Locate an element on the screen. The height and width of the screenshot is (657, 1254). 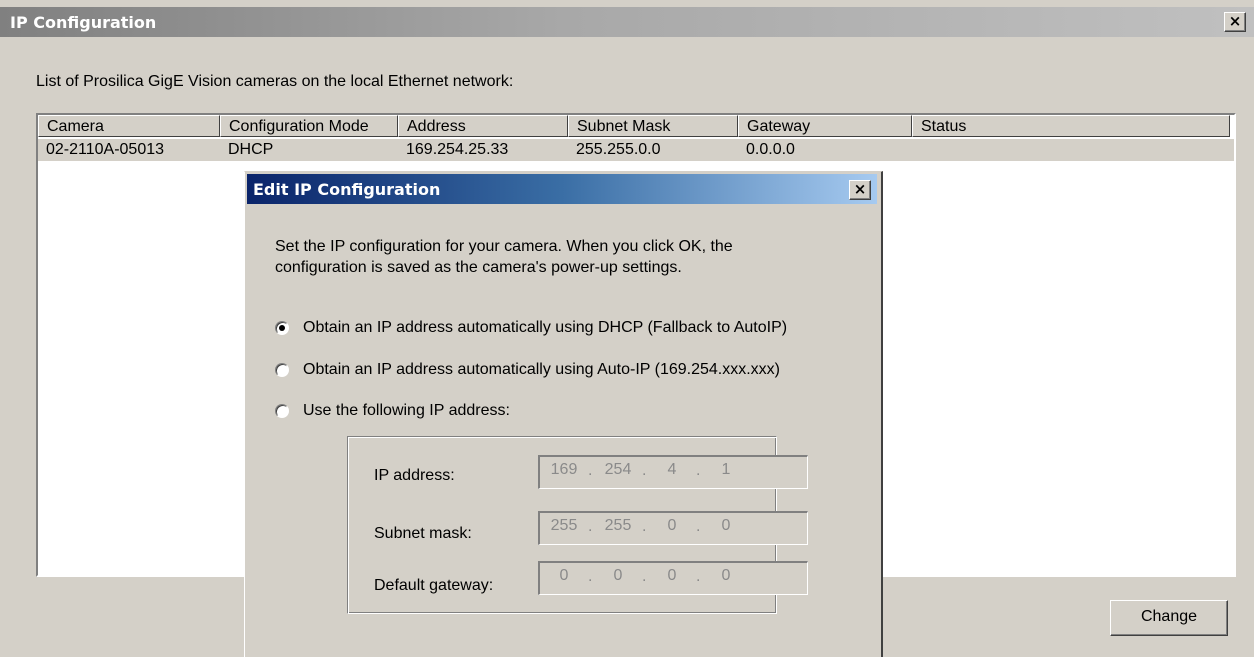
column-header-subnet-mask: Subnet Mask is located at coordinates (653, 126).